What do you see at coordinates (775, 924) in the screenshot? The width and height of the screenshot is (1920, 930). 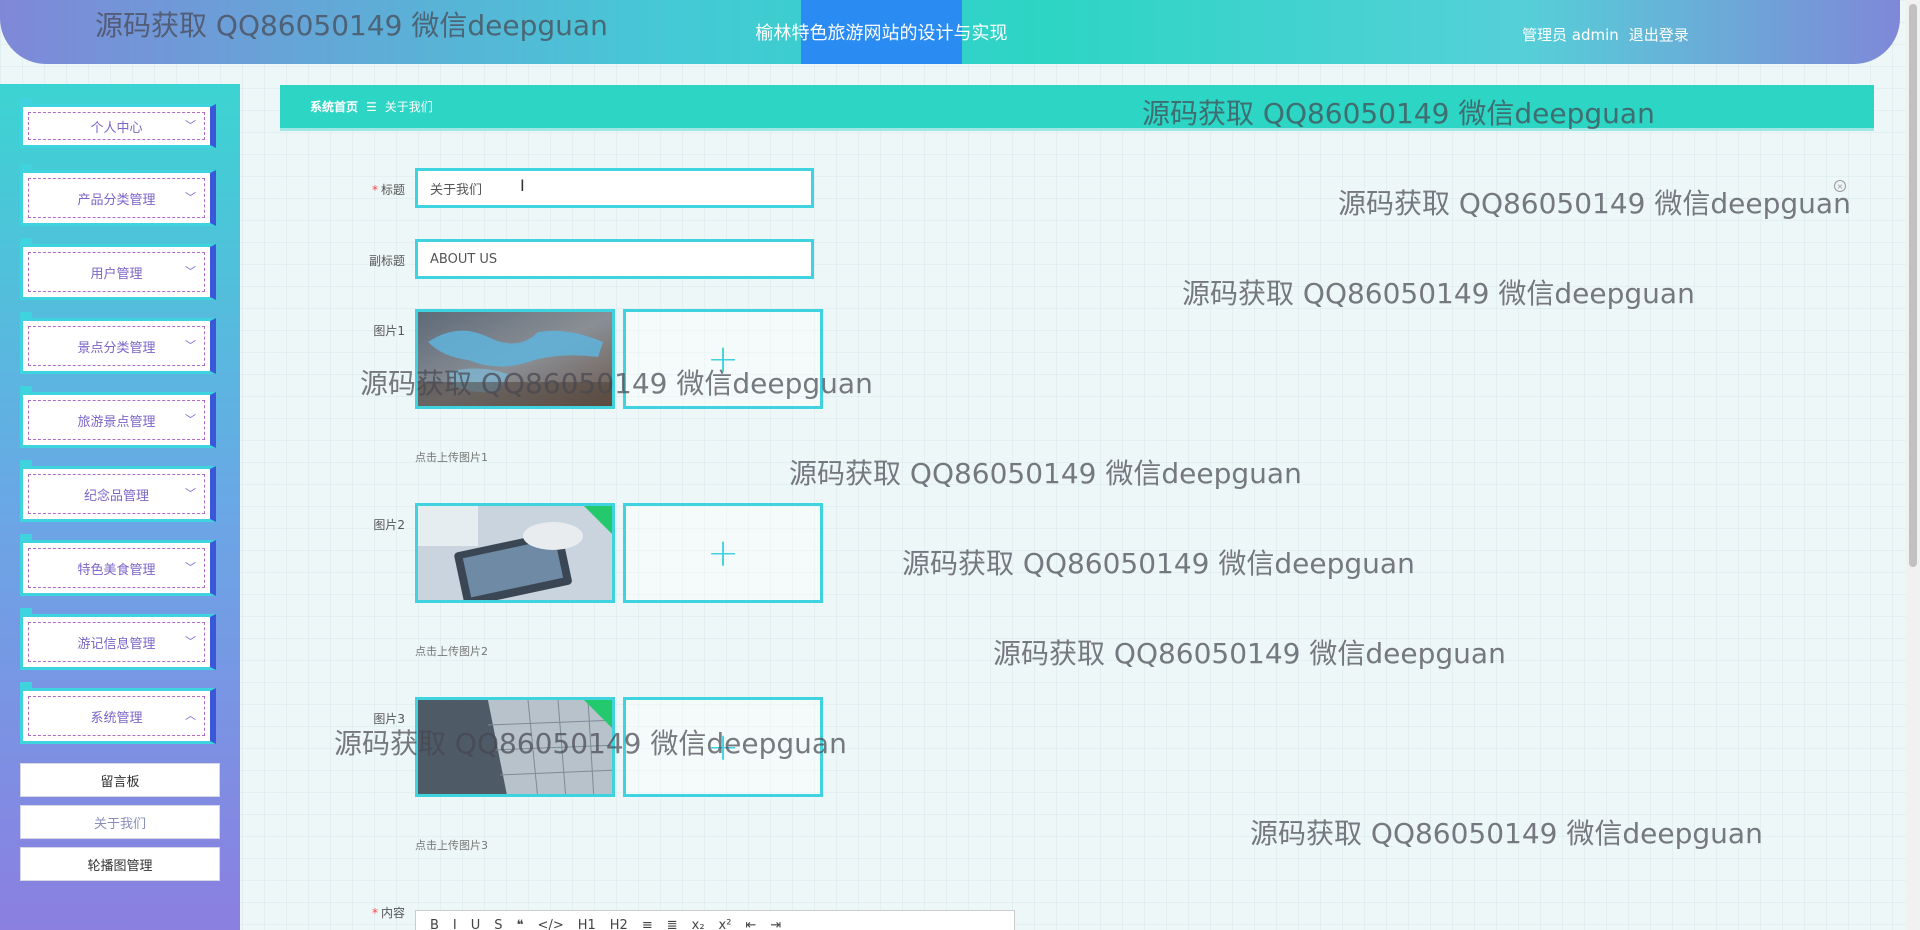 I see `indent-button: ⇥` at bounding box center [775, 924].